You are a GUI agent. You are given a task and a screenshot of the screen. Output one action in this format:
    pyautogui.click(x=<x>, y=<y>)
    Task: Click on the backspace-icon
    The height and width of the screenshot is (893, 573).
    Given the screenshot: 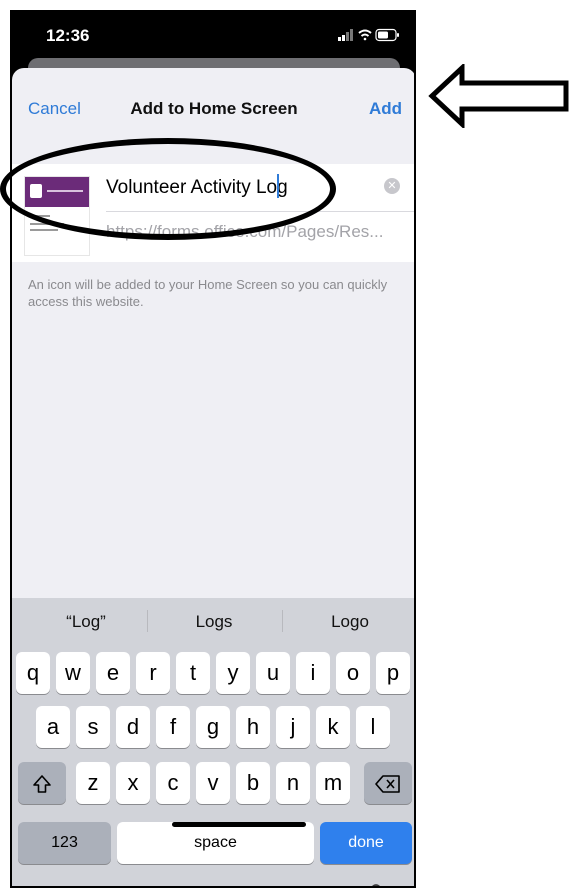 What is the action you would take?
    pyautogui.click(x=387, y=784)
    